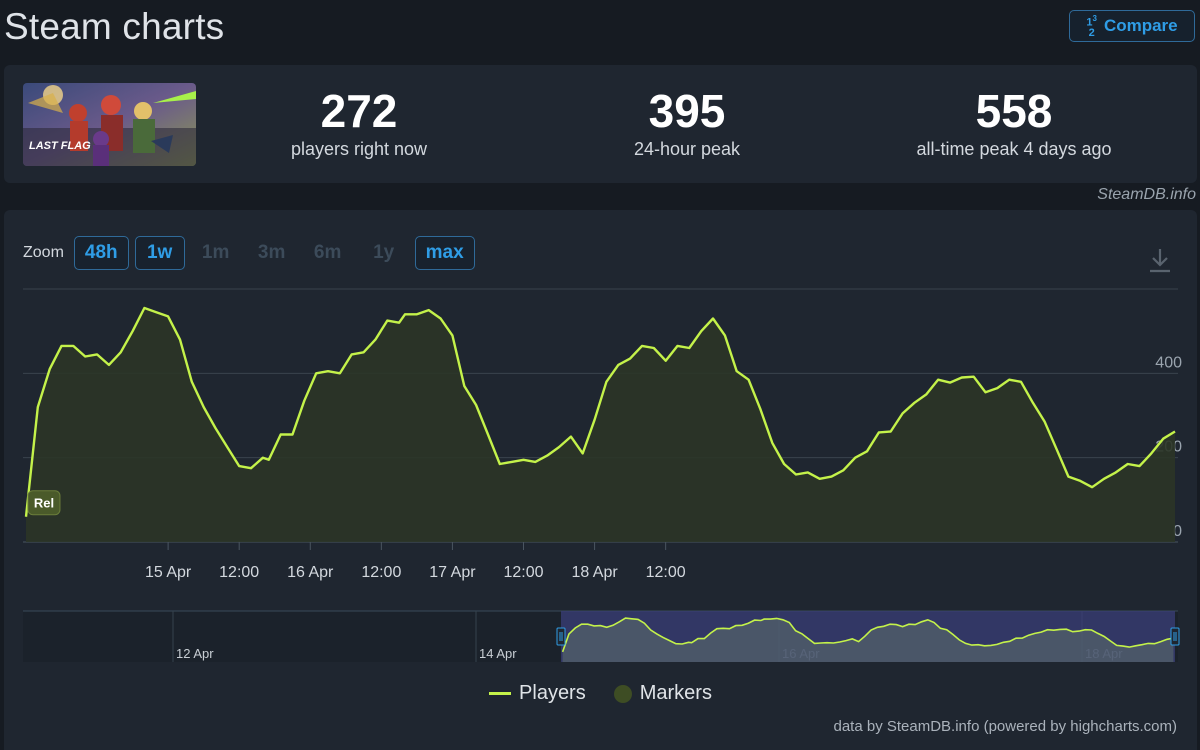 Image resolution: width=1200 pixels, height=750 pixels. I want to click on source-label: SteamDB.info, so click(1146, 195).